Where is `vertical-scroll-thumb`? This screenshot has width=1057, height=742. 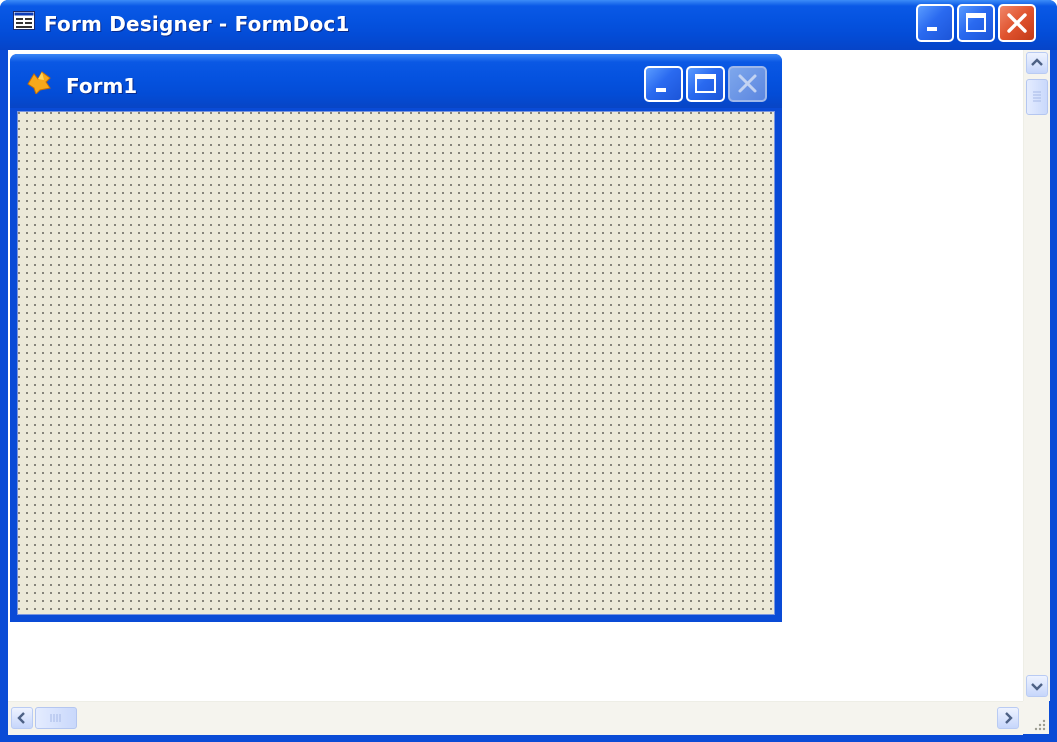
vertical-scroll-thumb is located at coordinates (1037, 97).